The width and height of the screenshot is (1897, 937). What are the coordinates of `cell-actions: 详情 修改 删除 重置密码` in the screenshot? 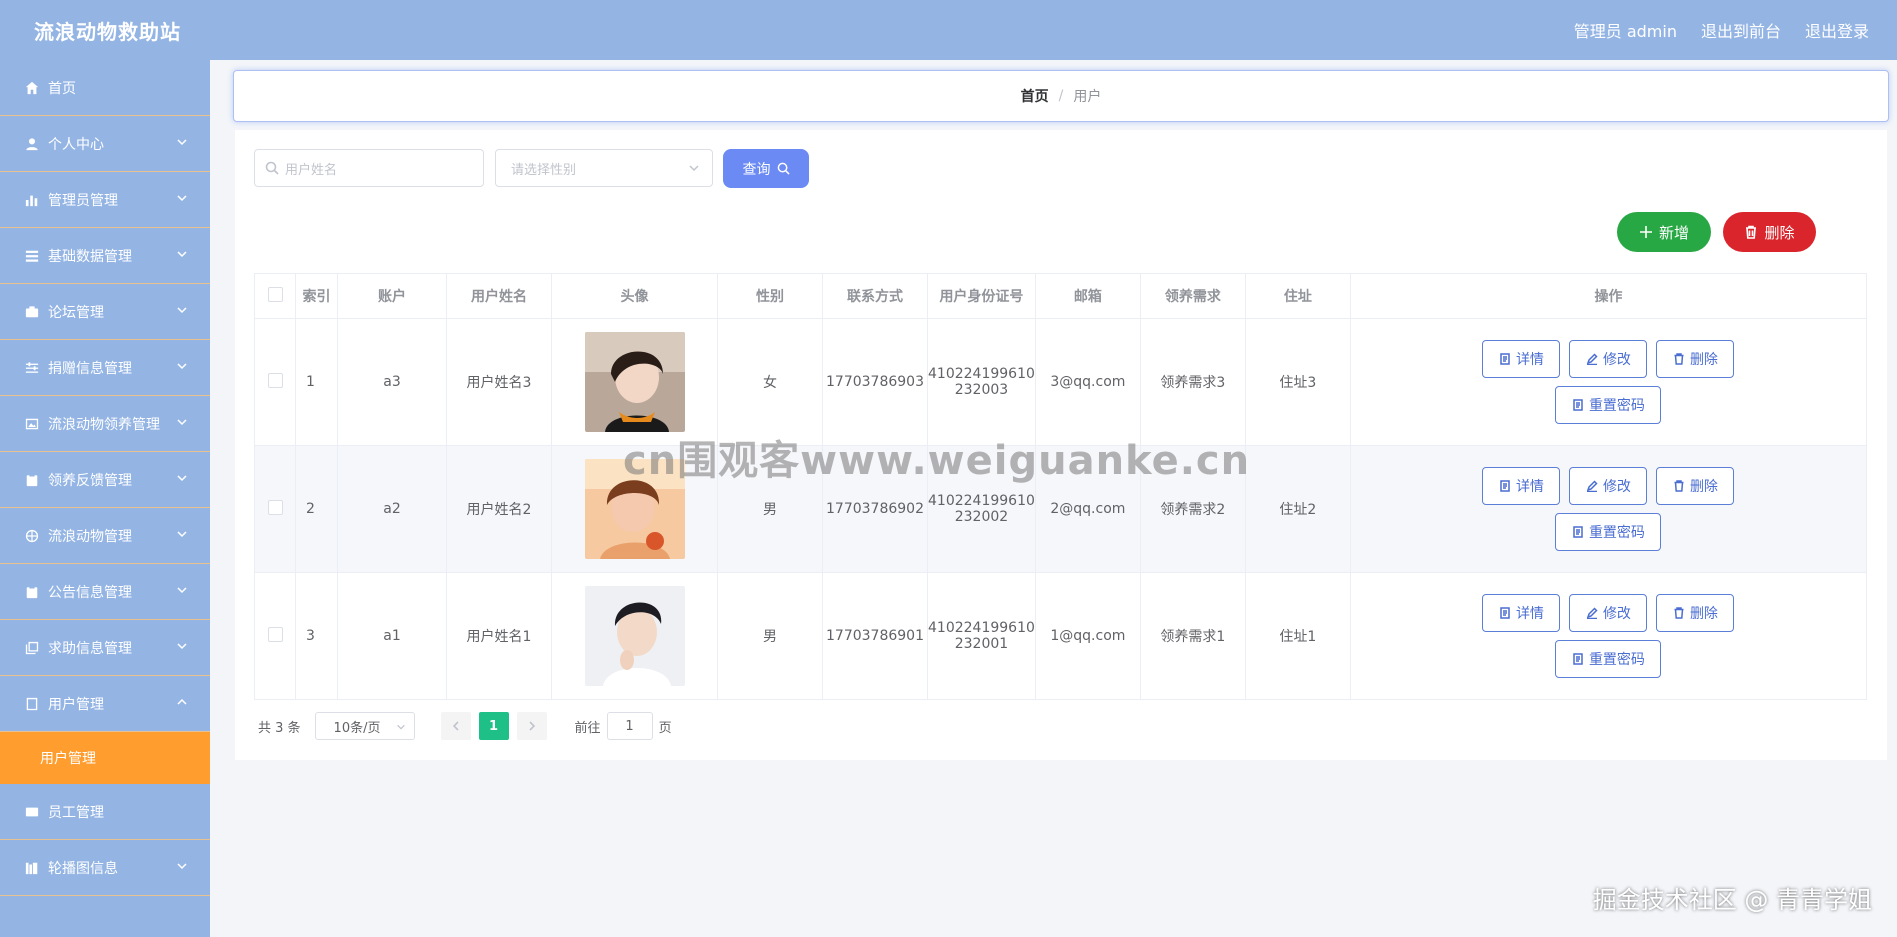 It's located at (1608, 636).